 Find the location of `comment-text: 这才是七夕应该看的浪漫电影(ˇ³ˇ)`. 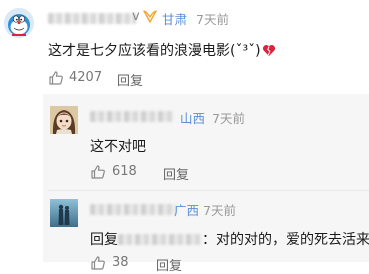

comment-text: 这才是七夕应该看的浪漫电影(ˇ³ˇ) is located at coordinates (162, 50).